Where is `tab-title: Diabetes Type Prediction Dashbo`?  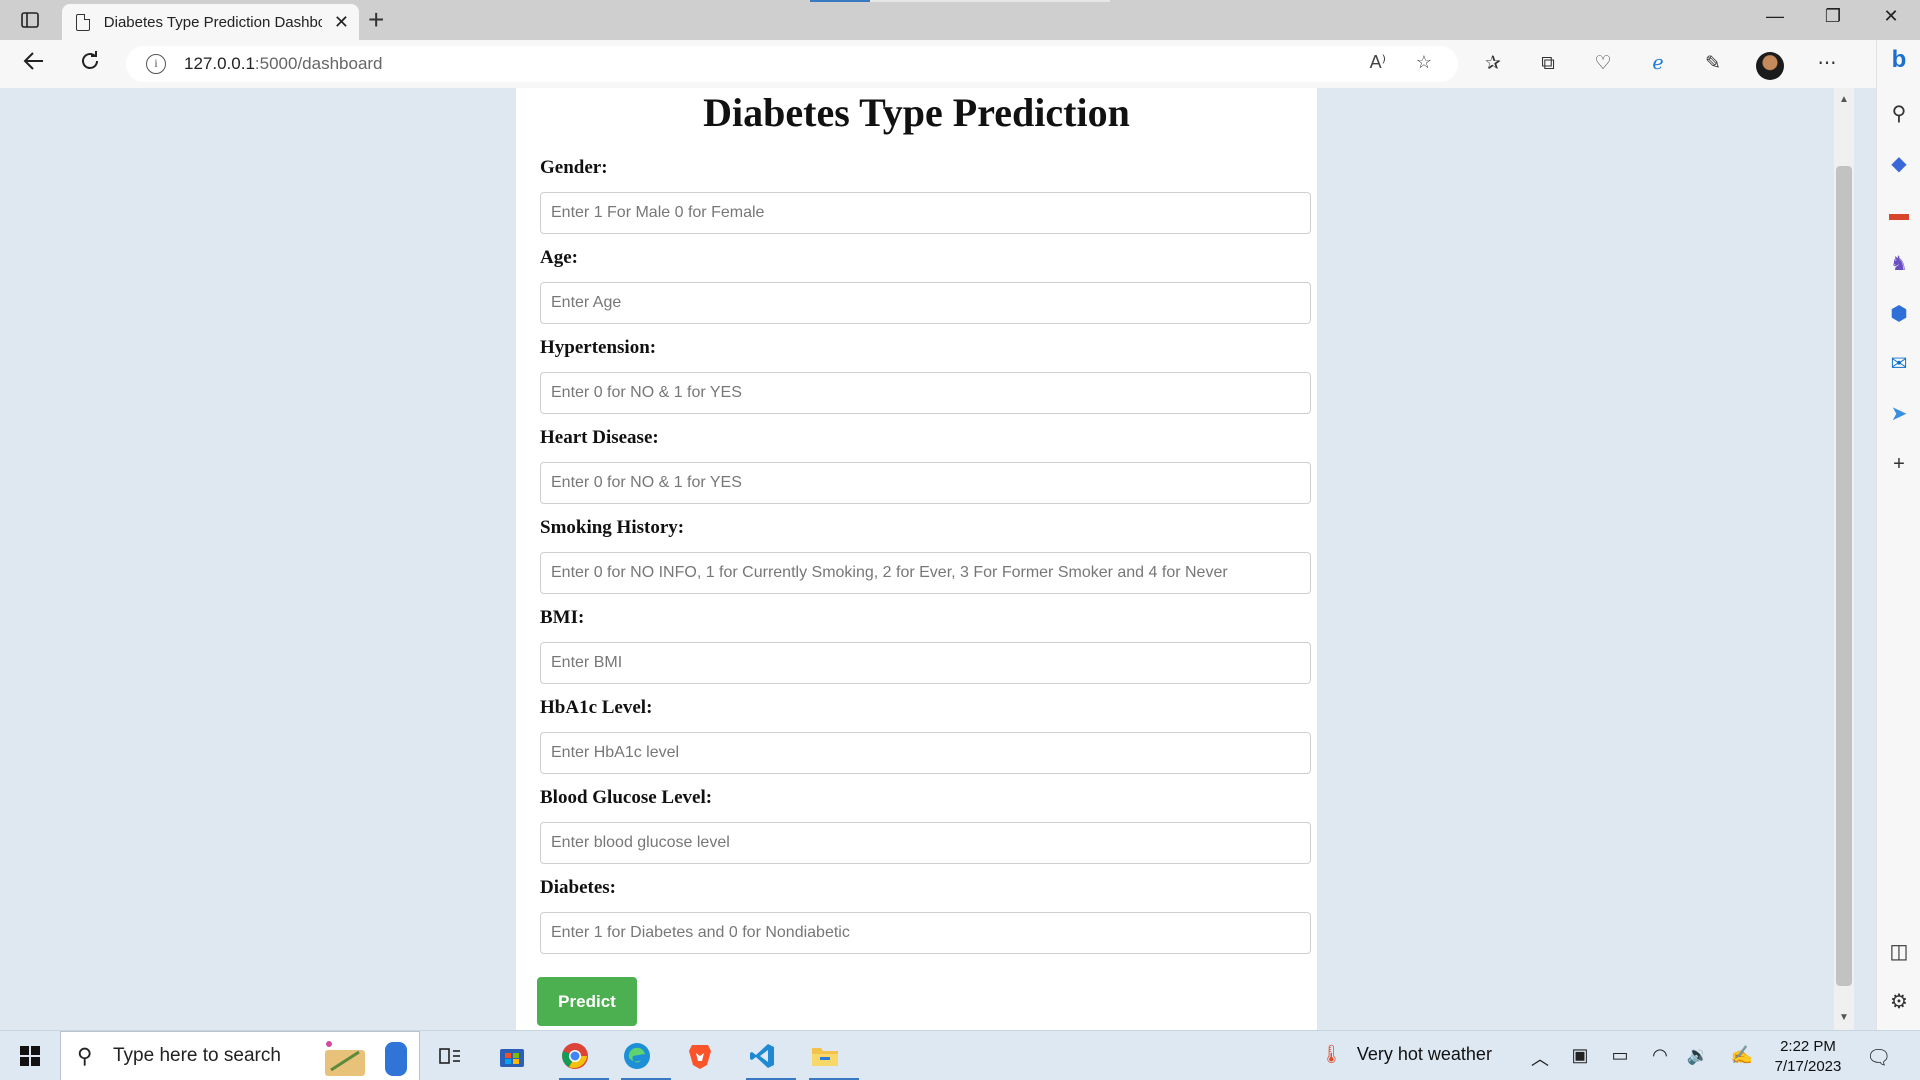 tab-title: Diabetes Type Prediction Dashbo is located at coordinates (212, 22).